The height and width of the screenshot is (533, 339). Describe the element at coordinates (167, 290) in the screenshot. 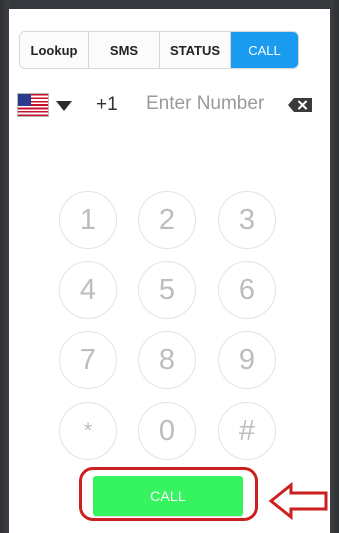

I see `keypad-key: 5` at that location.